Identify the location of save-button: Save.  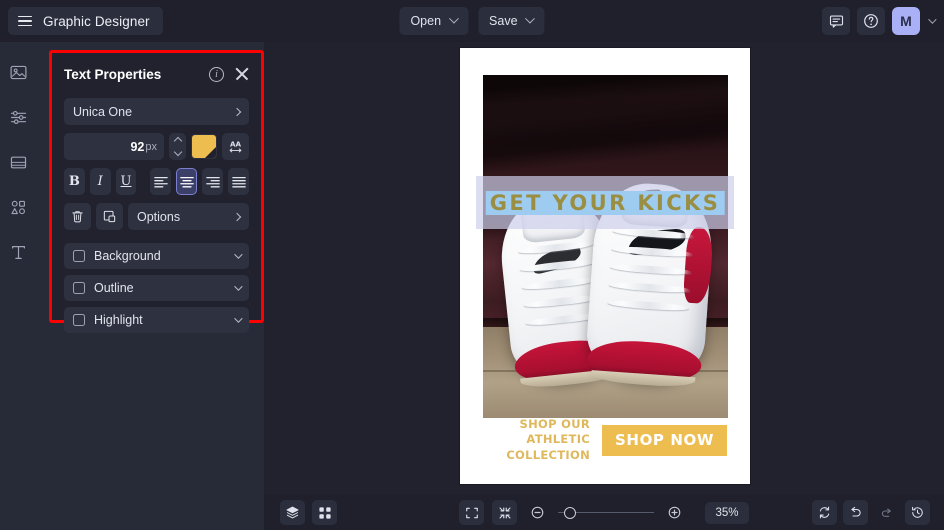
(511, 21).